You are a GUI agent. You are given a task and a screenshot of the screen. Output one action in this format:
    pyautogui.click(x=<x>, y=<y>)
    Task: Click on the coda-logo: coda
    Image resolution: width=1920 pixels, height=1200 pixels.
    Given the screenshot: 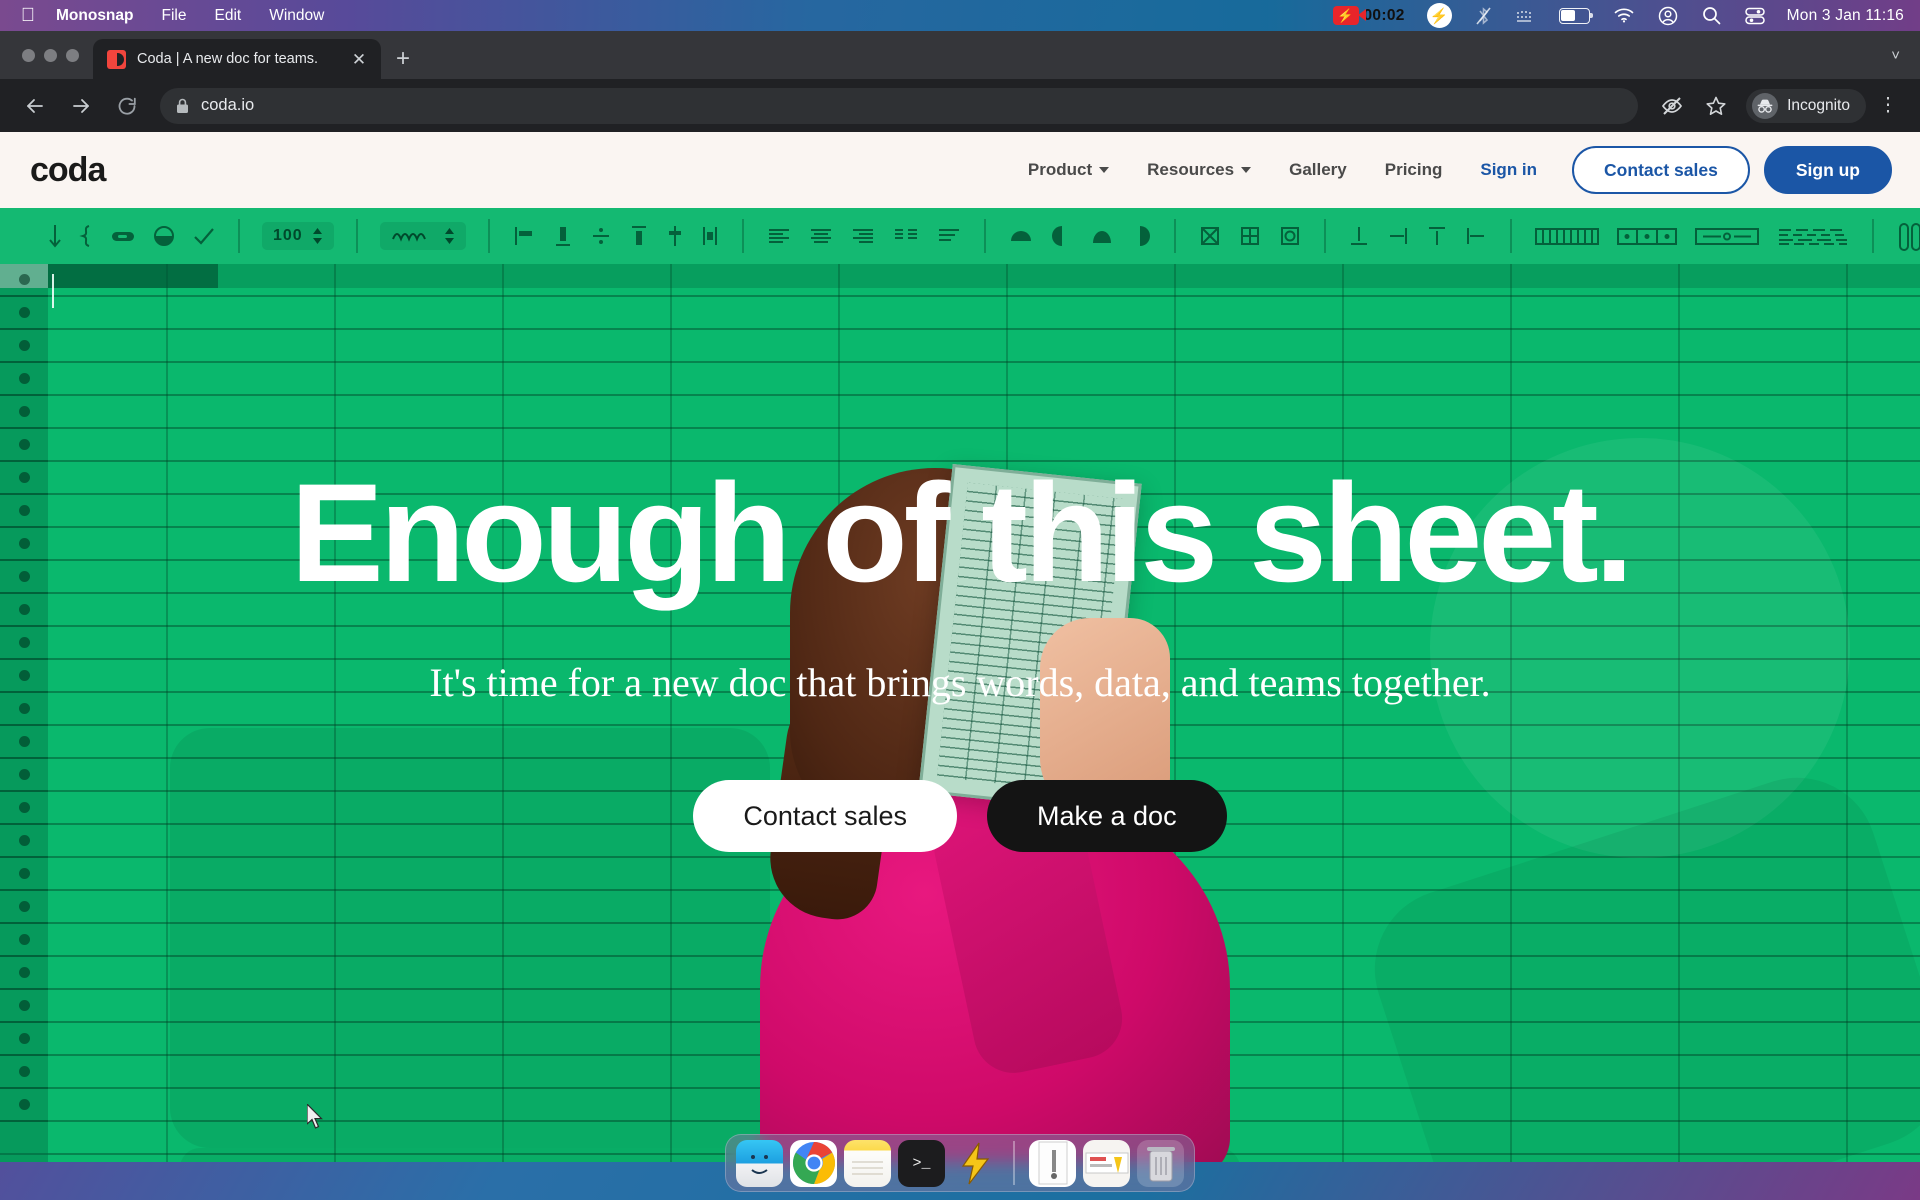 What is the action you would take?
    pyautogui.click(x=68, y=170)
    